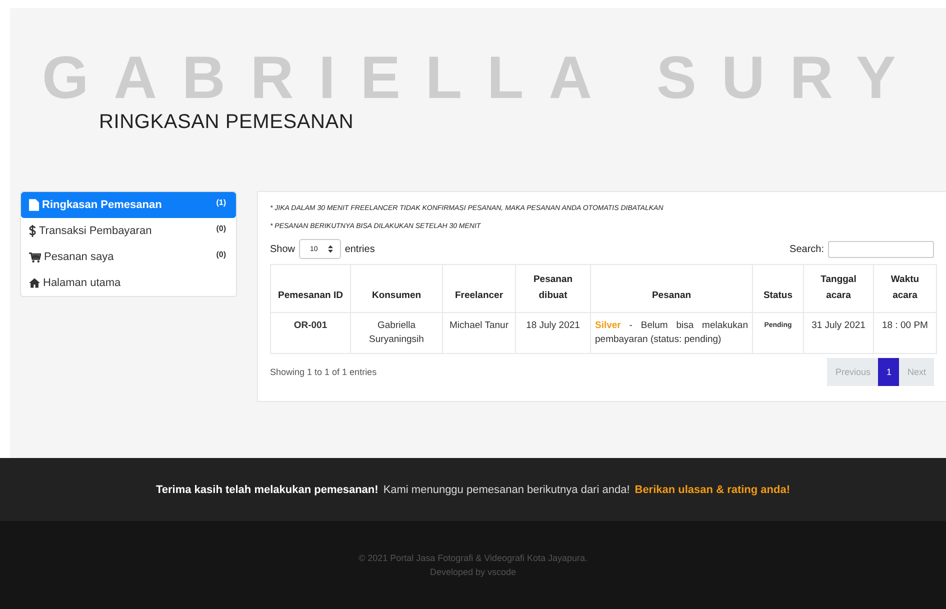 The height and width of the screenshot is (609, 946). What do you see at coordinates (34, 283) in the screenshot?
I see `home-icon` at bounding box center [34, 283].